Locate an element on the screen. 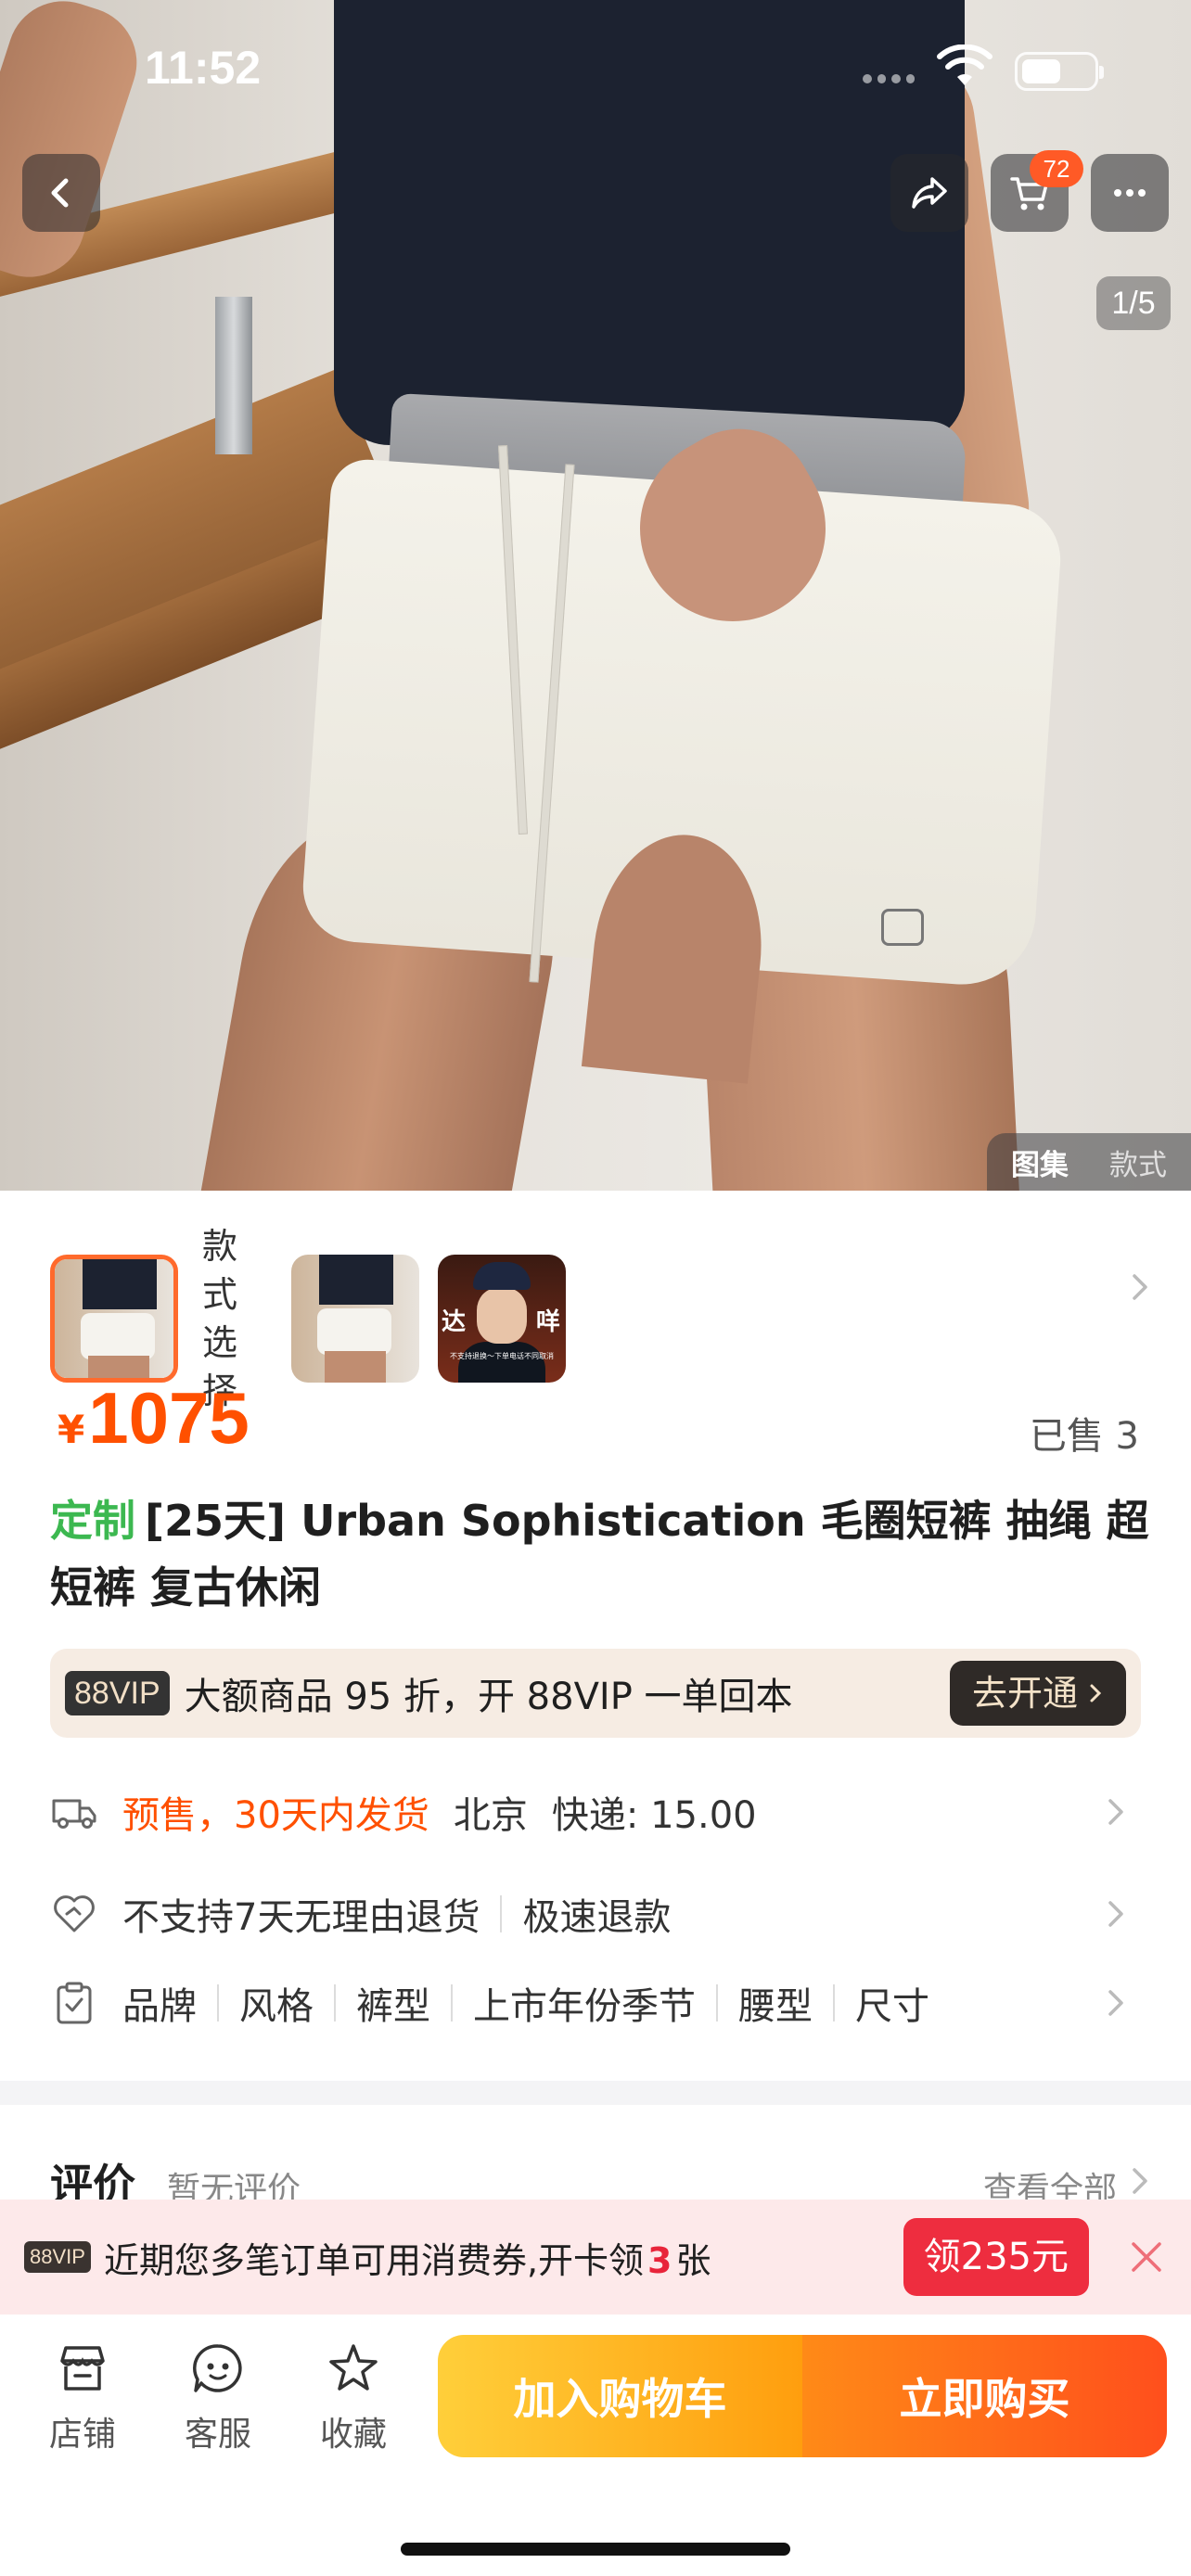  chat-face-icon is located at coordinates (217, 2368).